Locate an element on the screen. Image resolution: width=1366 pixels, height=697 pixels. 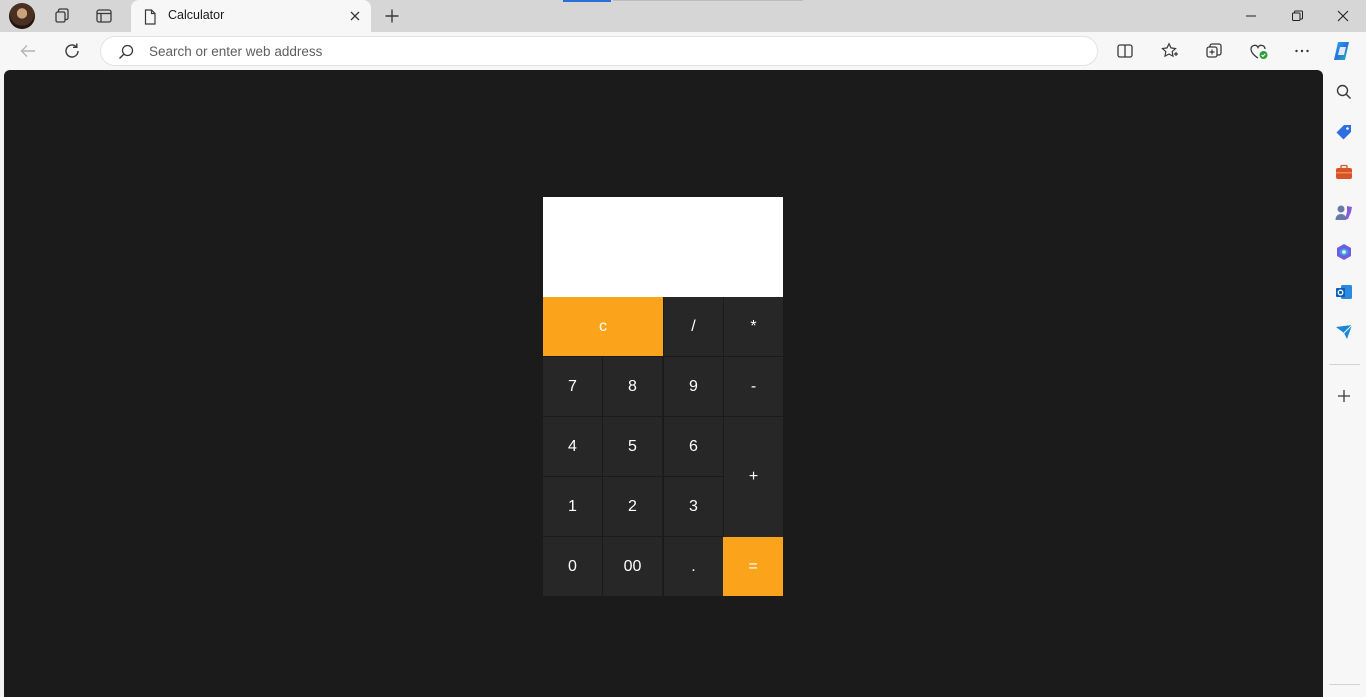
key-6-button: 6 is located at coordinates (693, 446).